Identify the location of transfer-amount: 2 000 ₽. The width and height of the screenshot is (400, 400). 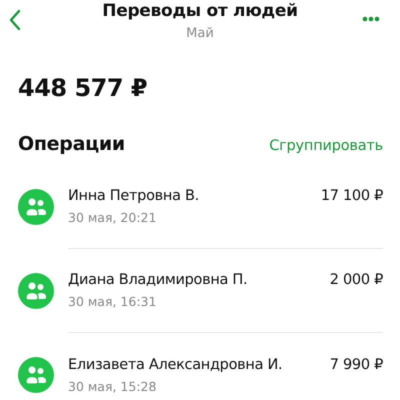
(356, 280).